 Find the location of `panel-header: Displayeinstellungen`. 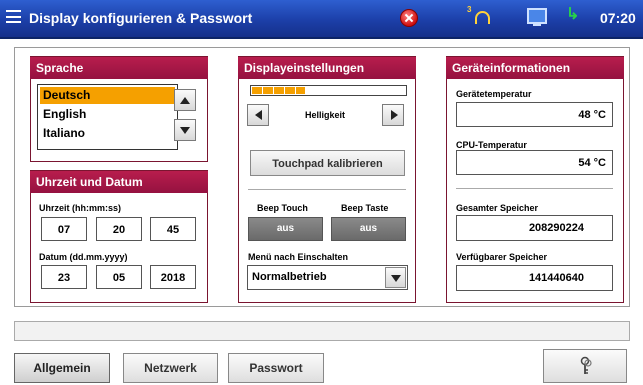

panel-header: Displayeinstellungen is located at coordinates (327, 68).